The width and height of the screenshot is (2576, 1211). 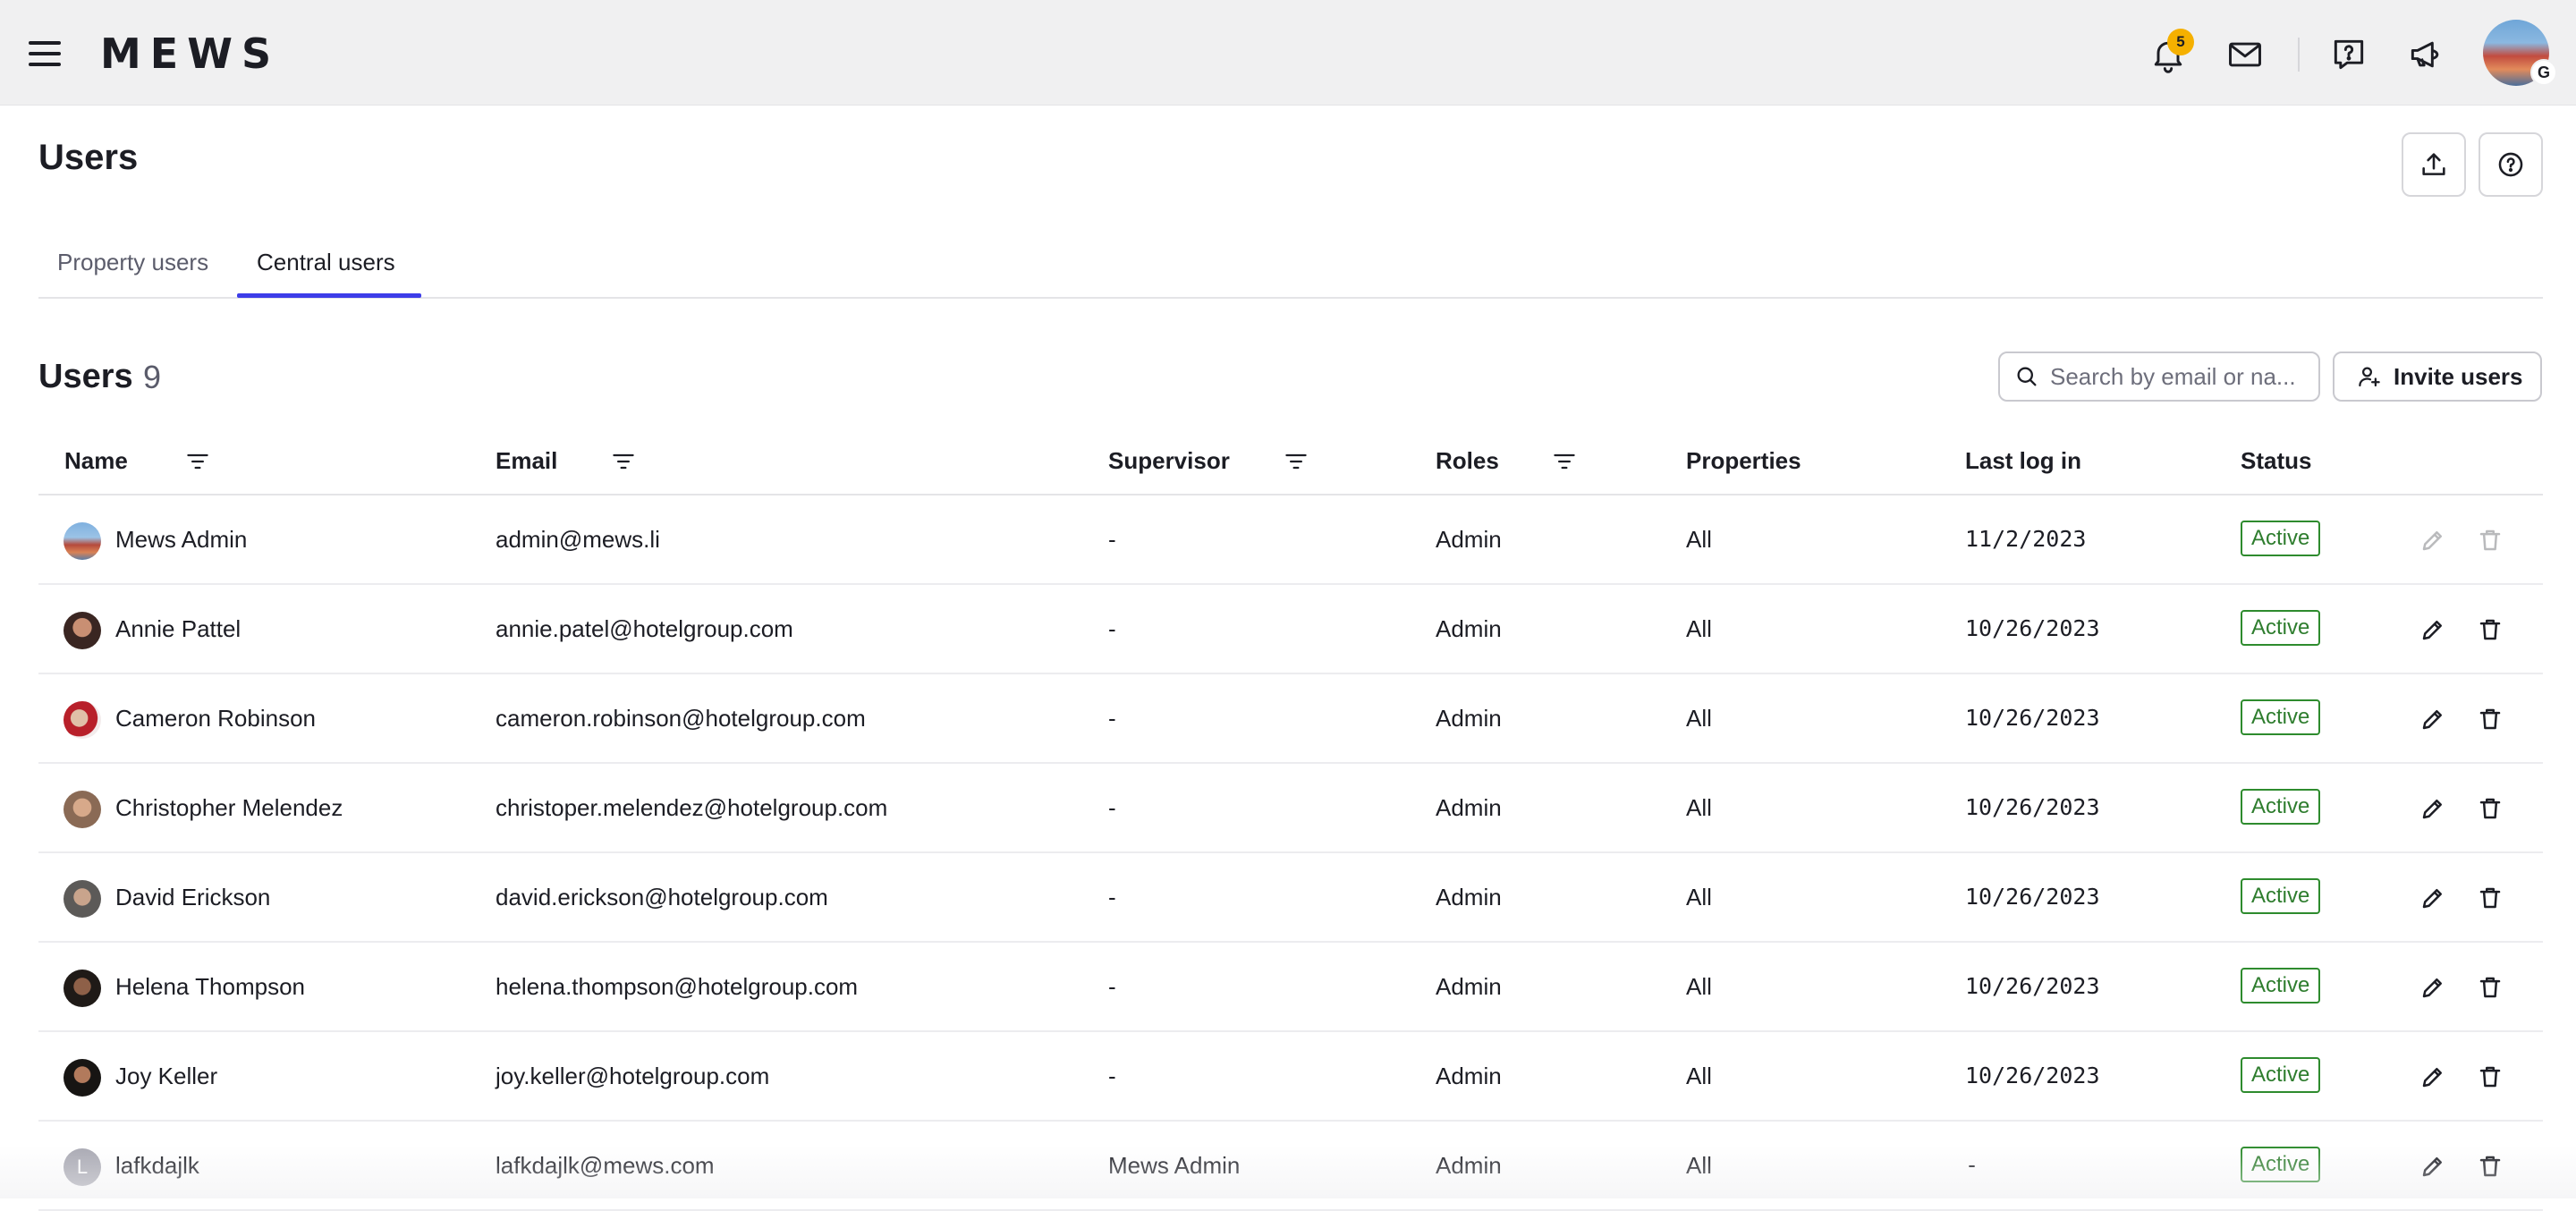 What do you see at coordinates (326, 262) in the screenshot?
I see `tab-central-users: Central users` at bounding box center [326, 262].